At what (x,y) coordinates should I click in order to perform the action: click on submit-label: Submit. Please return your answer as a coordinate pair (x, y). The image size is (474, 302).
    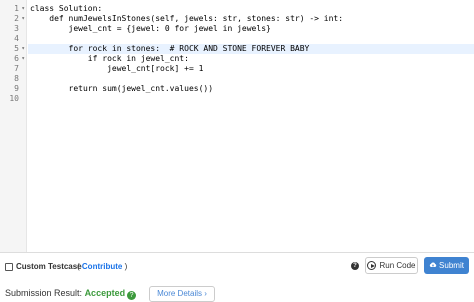
    Looking at the image, I should click on (451, 265).